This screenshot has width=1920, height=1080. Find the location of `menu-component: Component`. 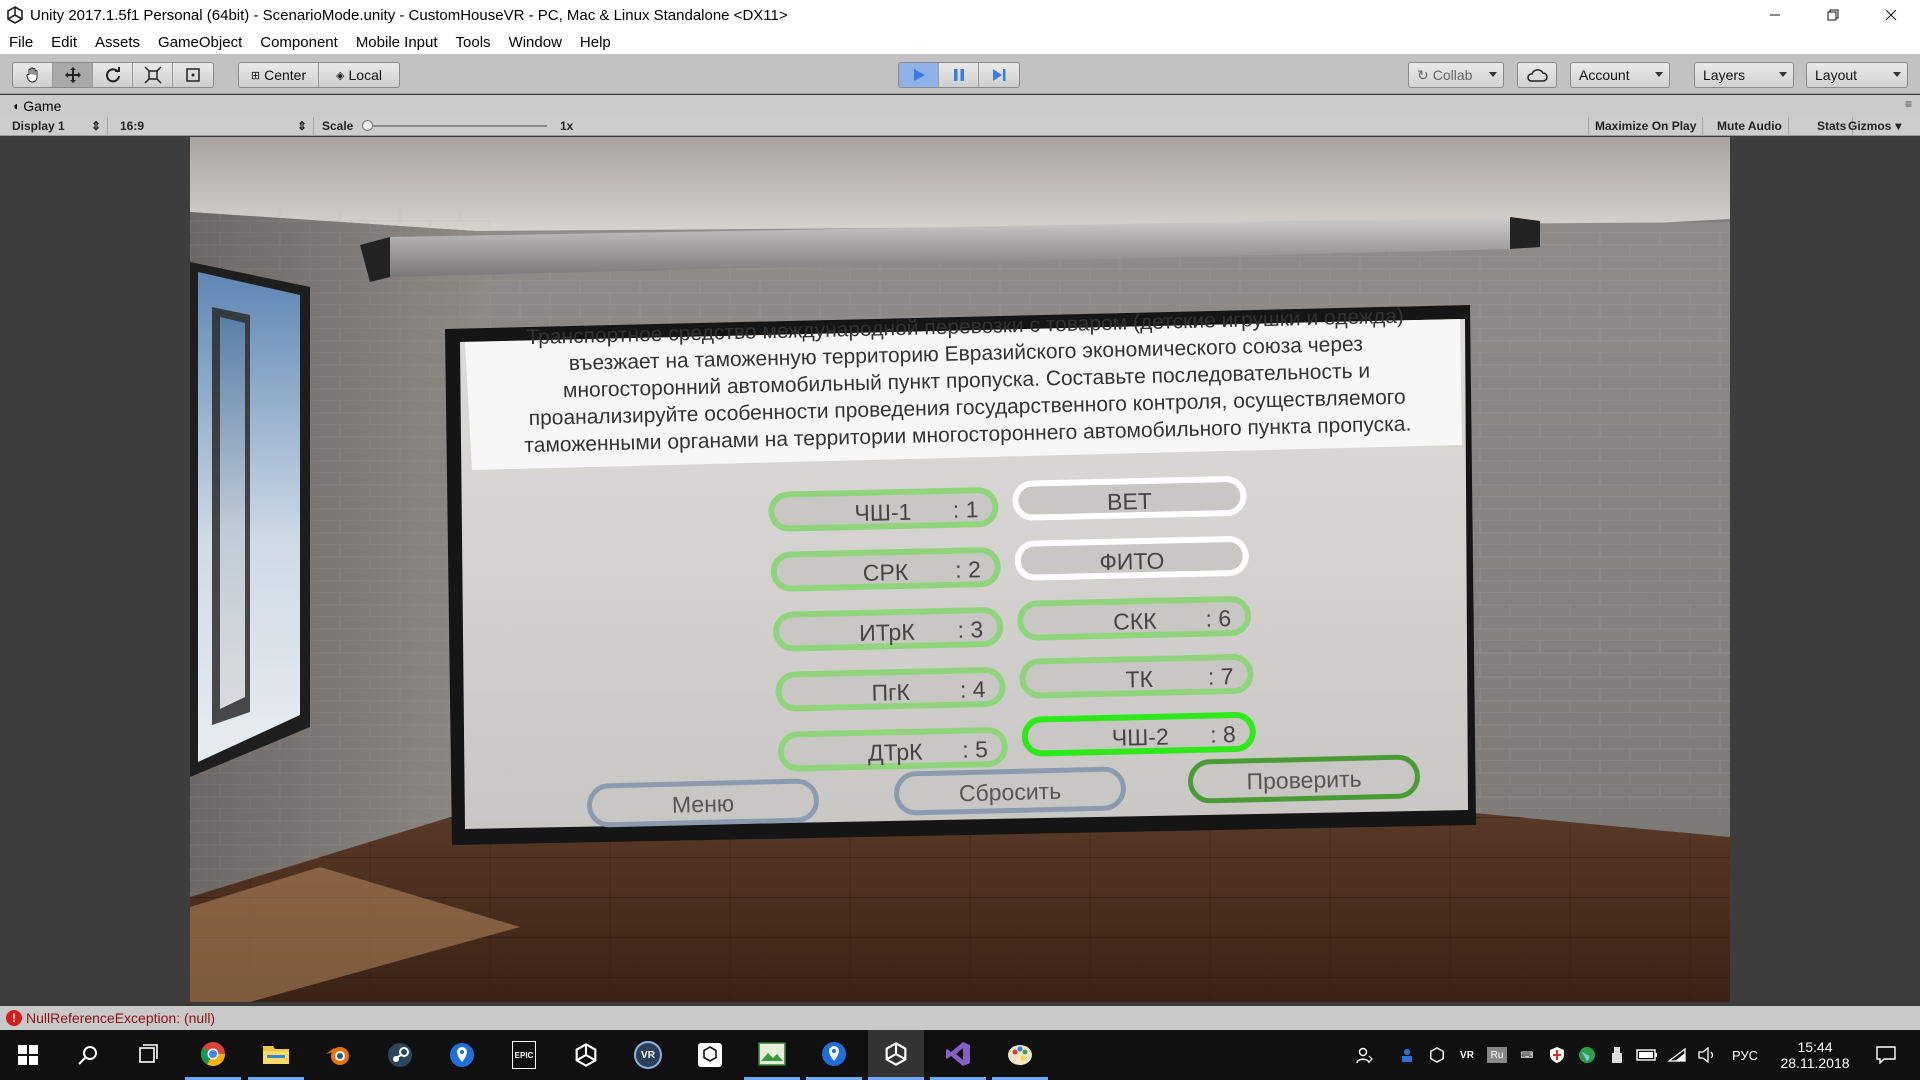

menu-component: Component is located at coordinates (299, 42).